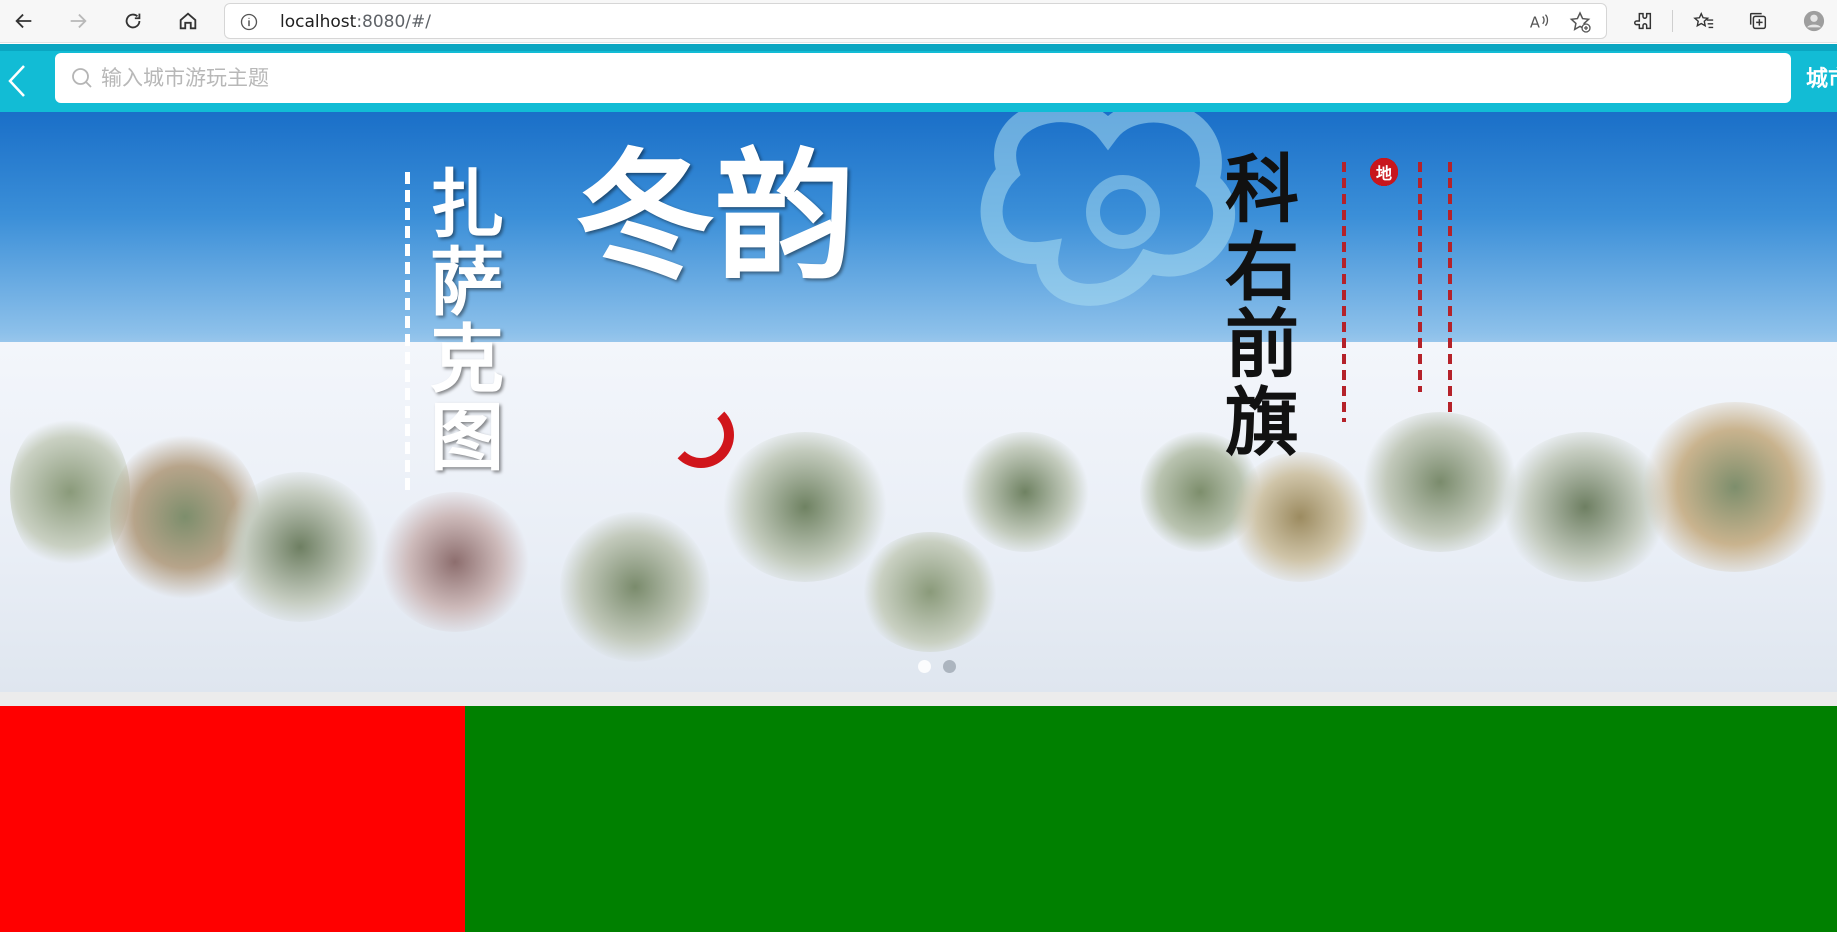 The height and width of the screenshot is (932, 1837). What do you see at coordinates (318, 22) in the screenshot?
I see `url-host: localhost` at bounding box center [318, 22].